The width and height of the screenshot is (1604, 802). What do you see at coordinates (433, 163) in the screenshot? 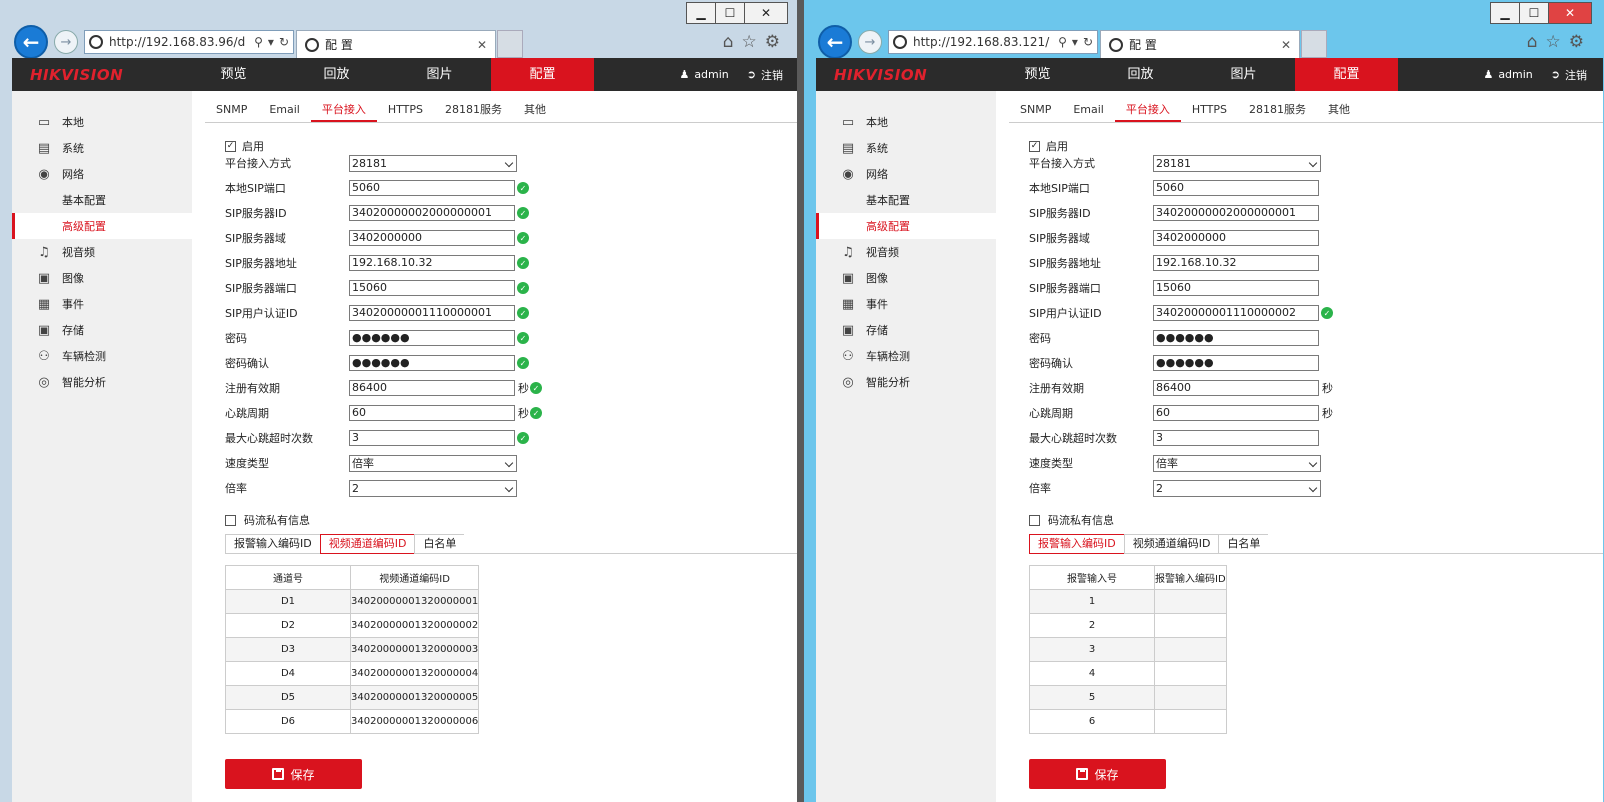
I see `access-mode-select: 28181` at bounding box center [433, 163].